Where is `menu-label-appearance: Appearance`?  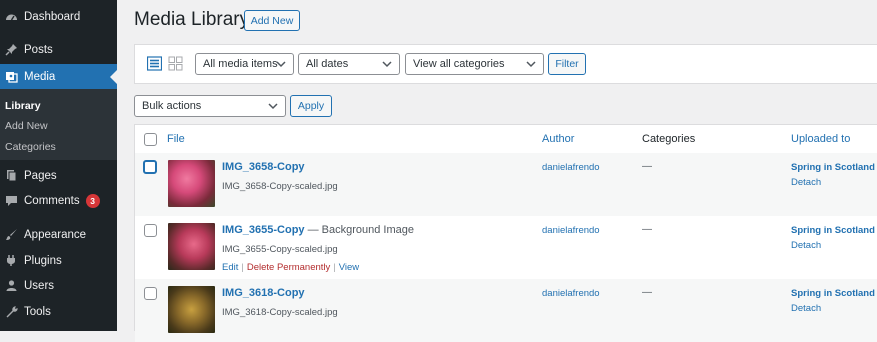
menu-label-appearance: Appearance is located at coordinates (55, 234).